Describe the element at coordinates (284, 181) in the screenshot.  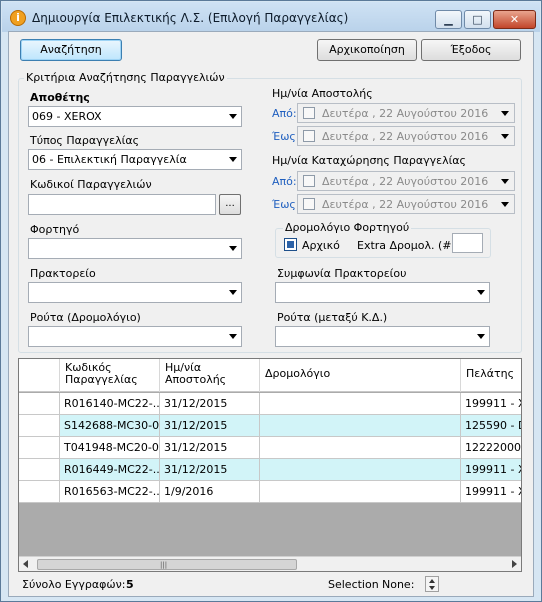
I see `entry-from-label: Από:` at that location.